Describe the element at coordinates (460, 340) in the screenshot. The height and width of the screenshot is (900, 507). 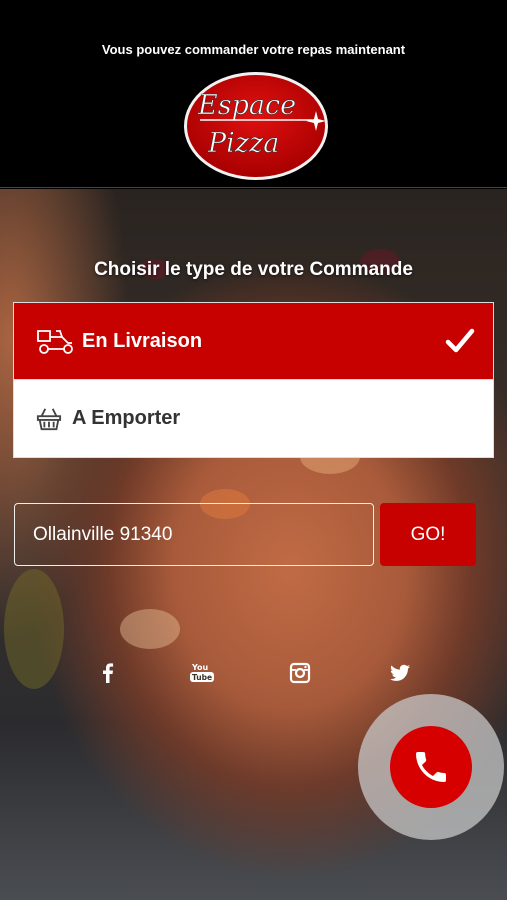
I see `checkmark-icon` at that location.